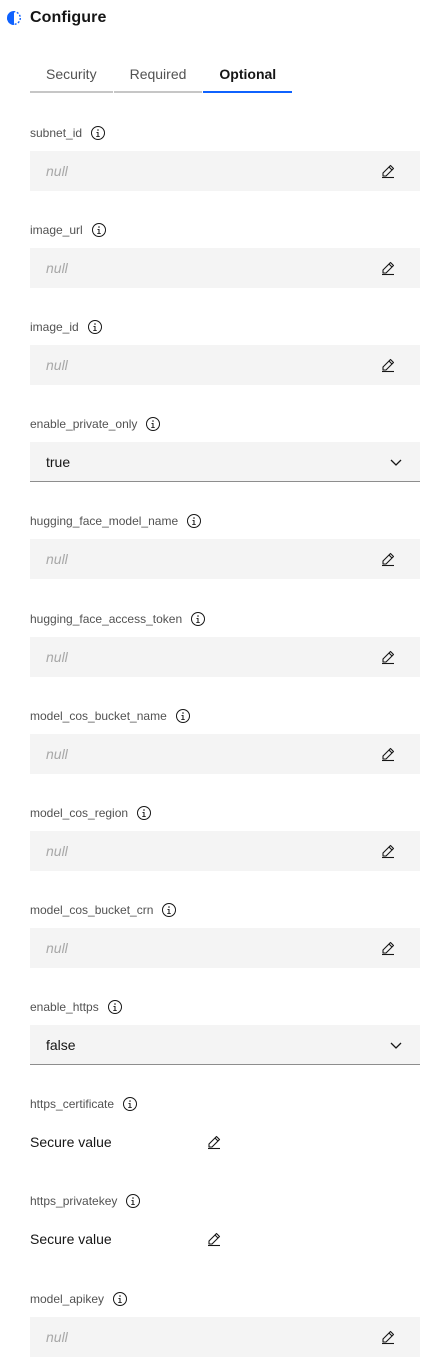 The image size is (430, 1364). What do you see at coordinates (225, 1045) in the screenshot?
I see `enable-https-select: false` at bounding box center [225, 1045].